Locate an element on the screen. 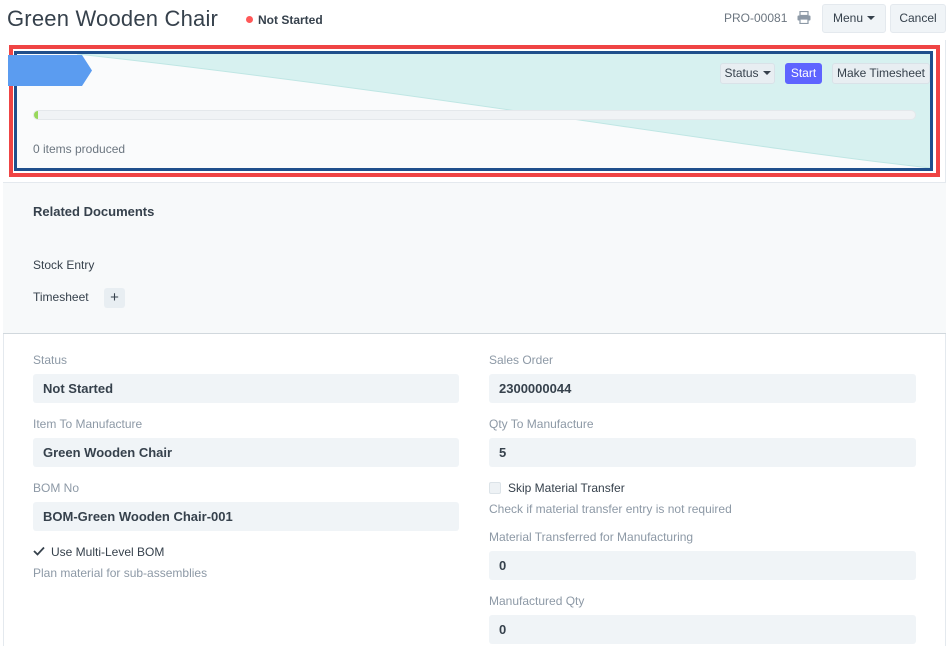 This screenshot has height=646, width=949. menu-button: Menu is located at coordinates (854, 18).